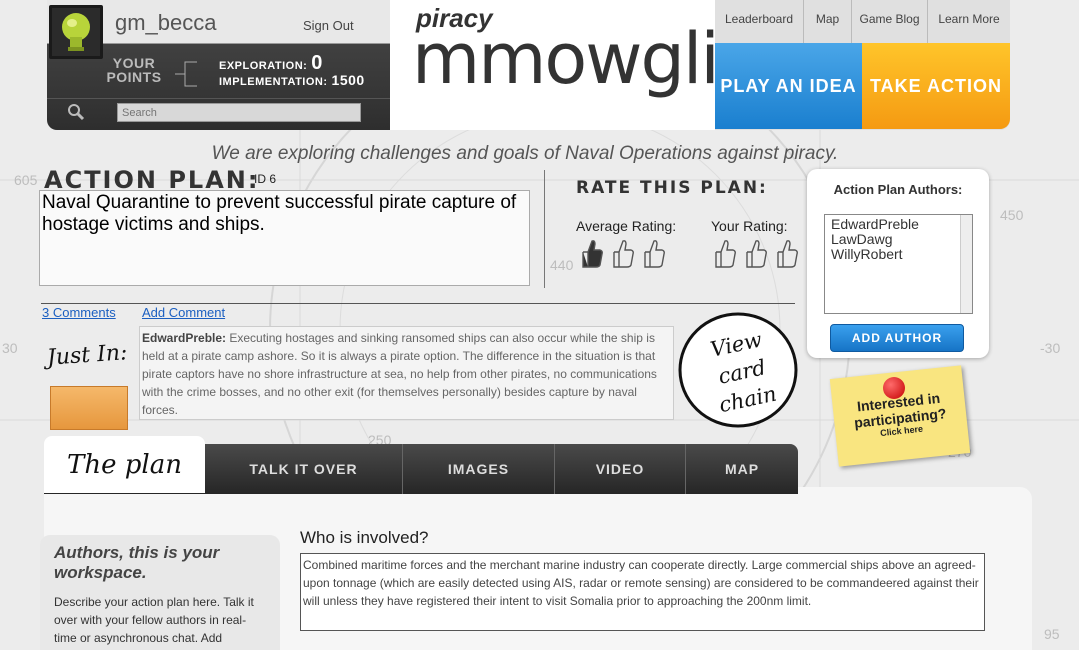  What do you see at coordinates (898, 189) in the screenshot?
I see `authors-title: Action Plan Authors:` at bounding box center [898, 189].